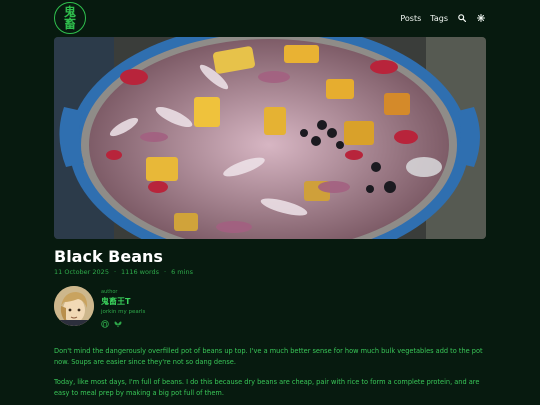 This screenshot has width=540, height=405. What do you see at coordinates (410, 18) in the screenshot?
I see `nav-posts-link: Posts` at bounding box center [410, 18].